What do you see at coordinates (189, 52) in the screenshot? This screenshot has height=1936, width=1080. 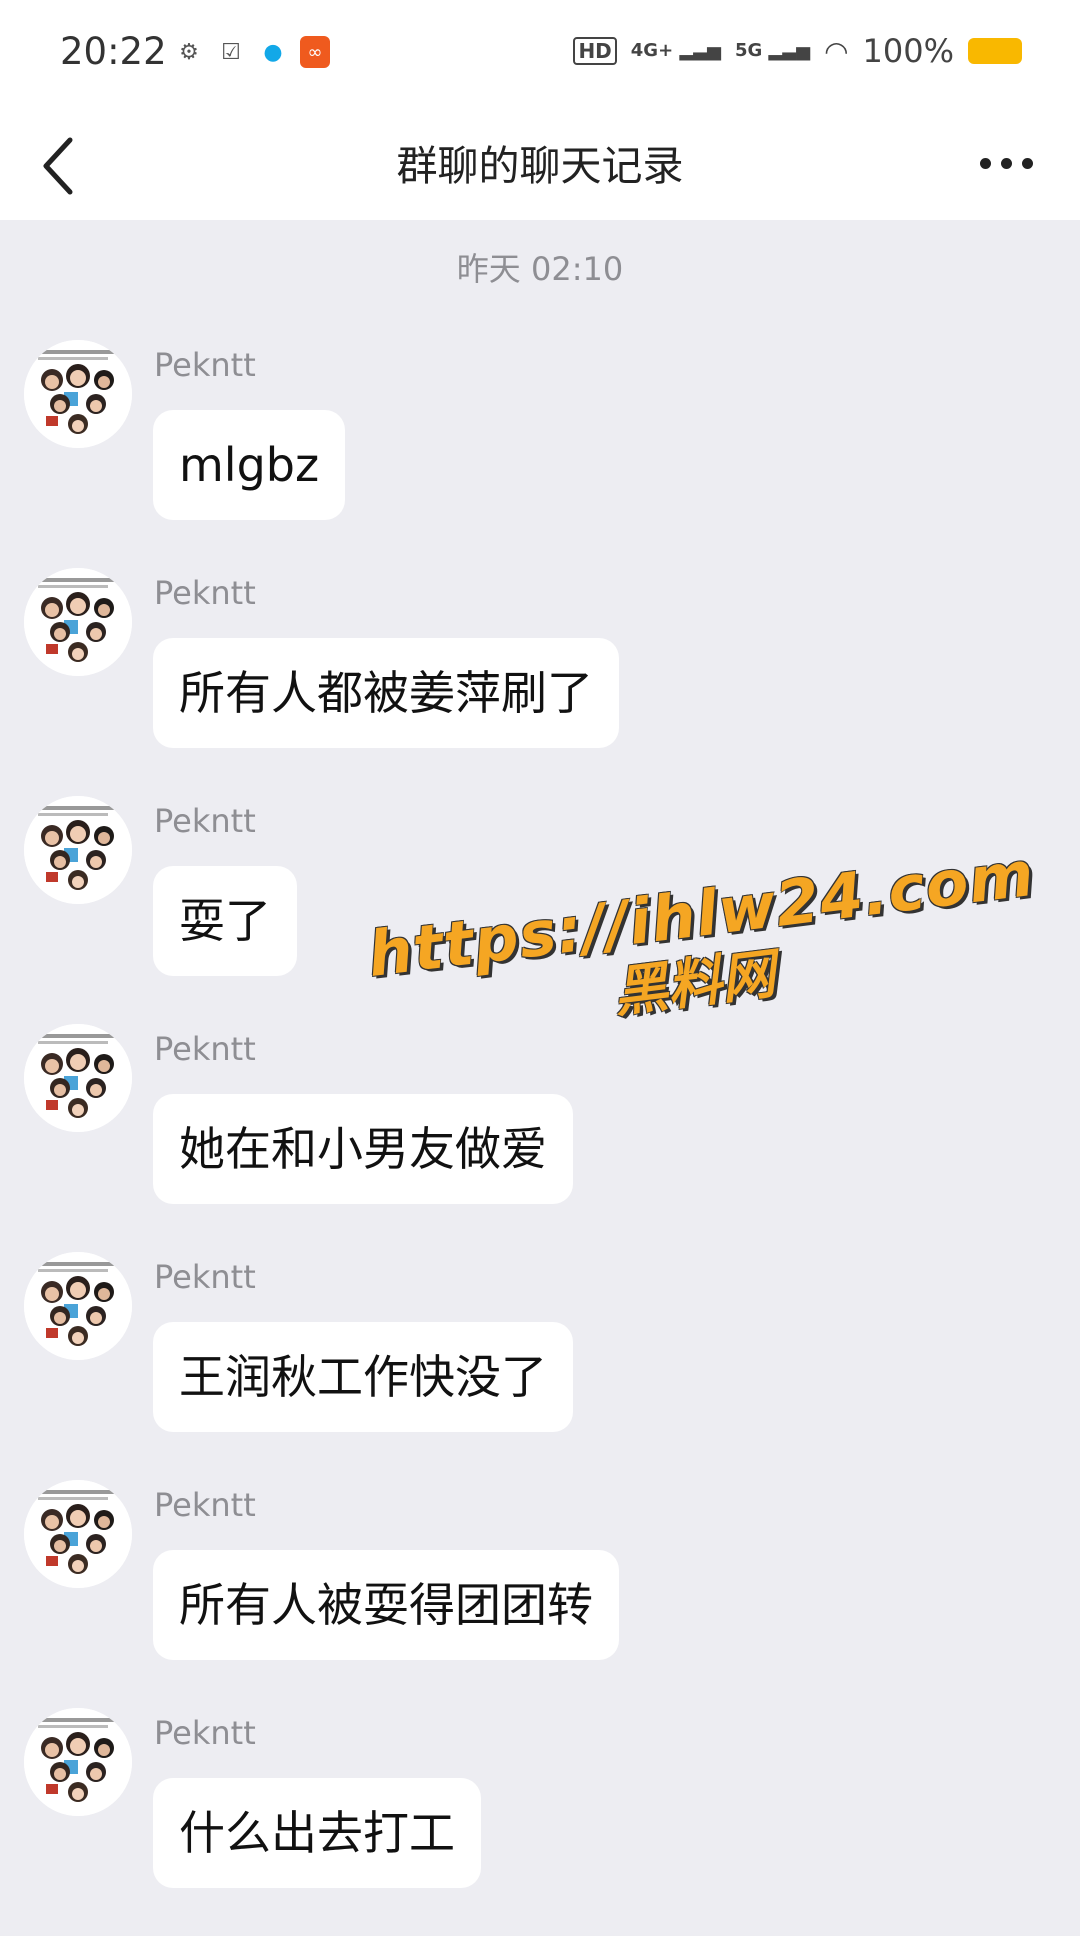 I see `gear-icon: ⚙` at bounding box center [189, 52].